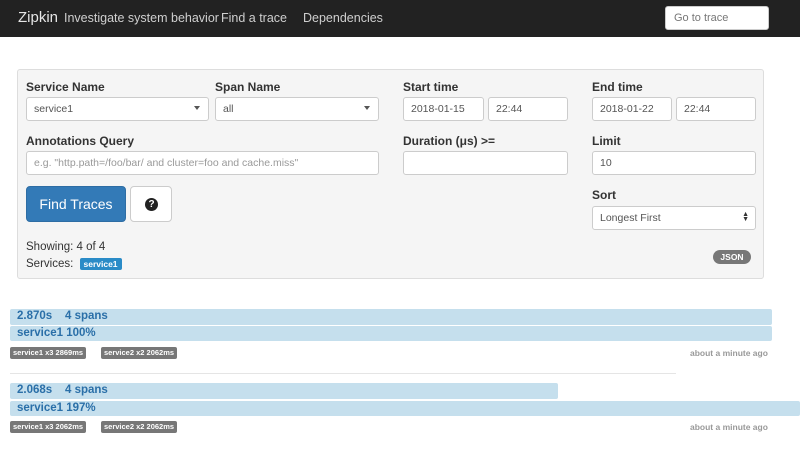  What do you see at coordinates (38, 17) in the screenshot?
I see `brand-logo: Zipkin` at bounding box center [38, 17].